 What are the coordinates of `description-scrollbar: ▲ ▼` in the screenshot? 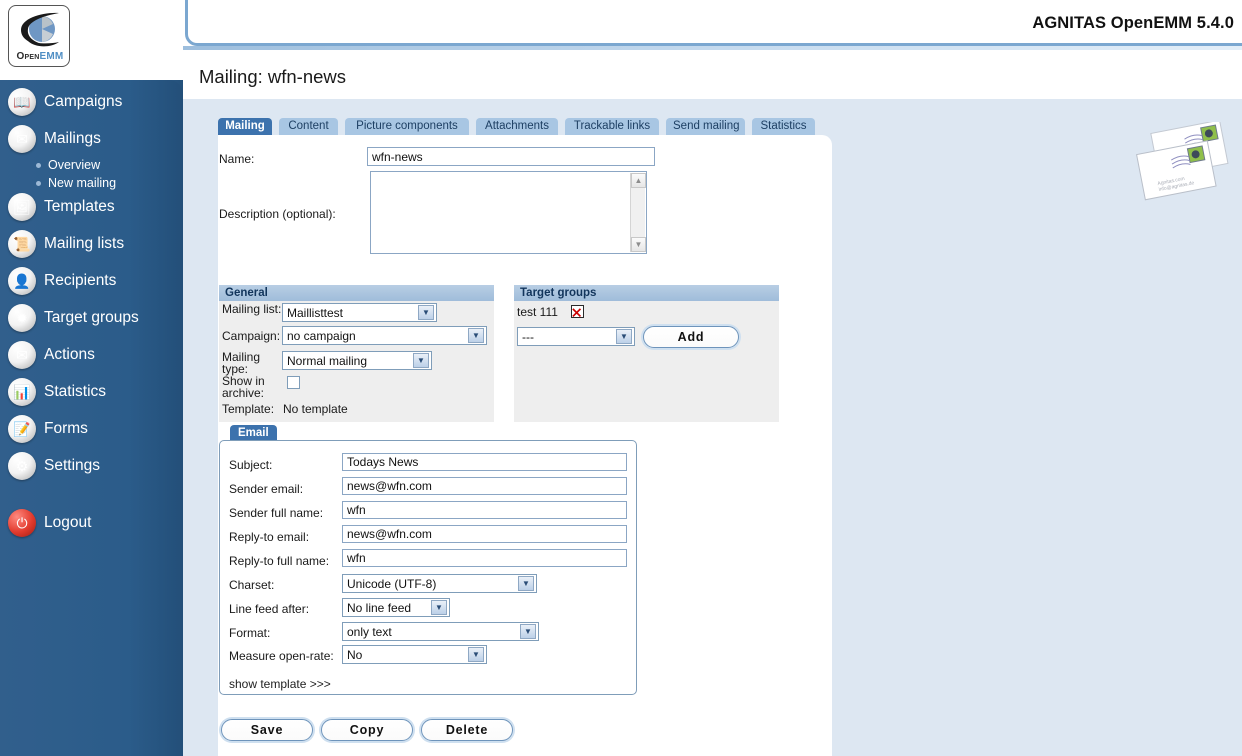 It's located at (638, 212).